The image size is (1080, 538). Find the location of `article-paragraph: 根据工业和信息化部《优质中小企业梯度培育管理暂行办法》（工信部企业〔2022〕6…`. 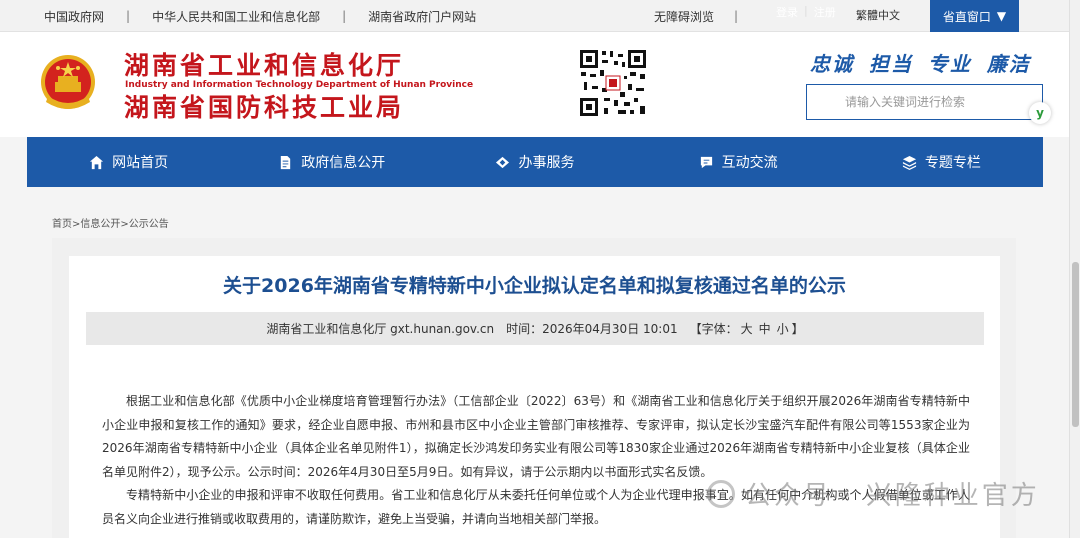

article-paragraph: 根据工业和信息化部《优质中小企业梯度培育管理暂行办法》（工信部企业〔2022〕6… is located at coordinates (536, 436).